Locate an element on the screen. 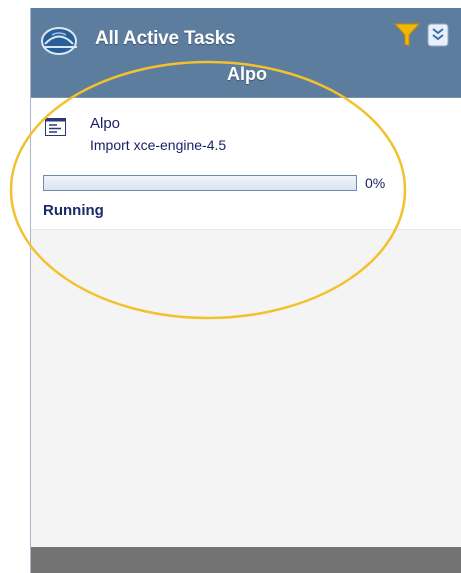  panel-header: All Active Tasks Alpo is located at coordinates (246, 53).